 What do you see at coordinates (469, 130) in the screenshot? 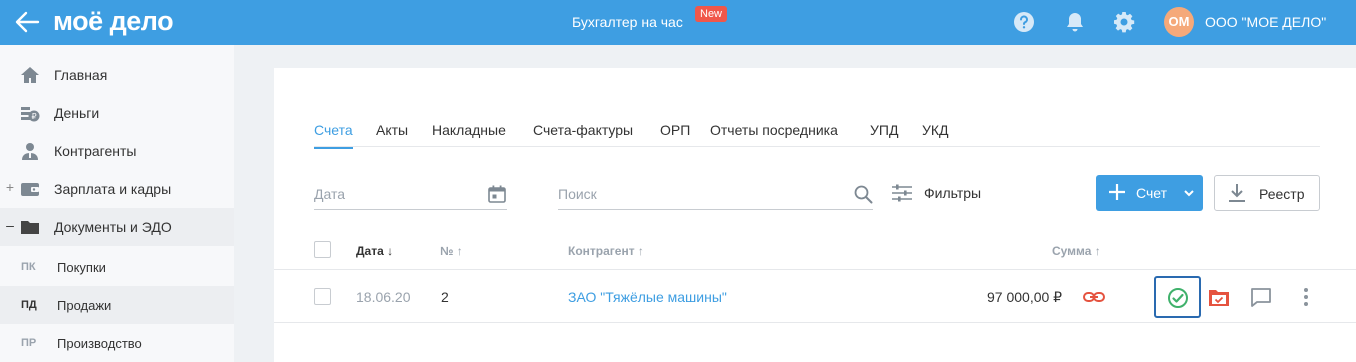
I see `tab-waybills: Накладные` at bounding box center [469, 130].